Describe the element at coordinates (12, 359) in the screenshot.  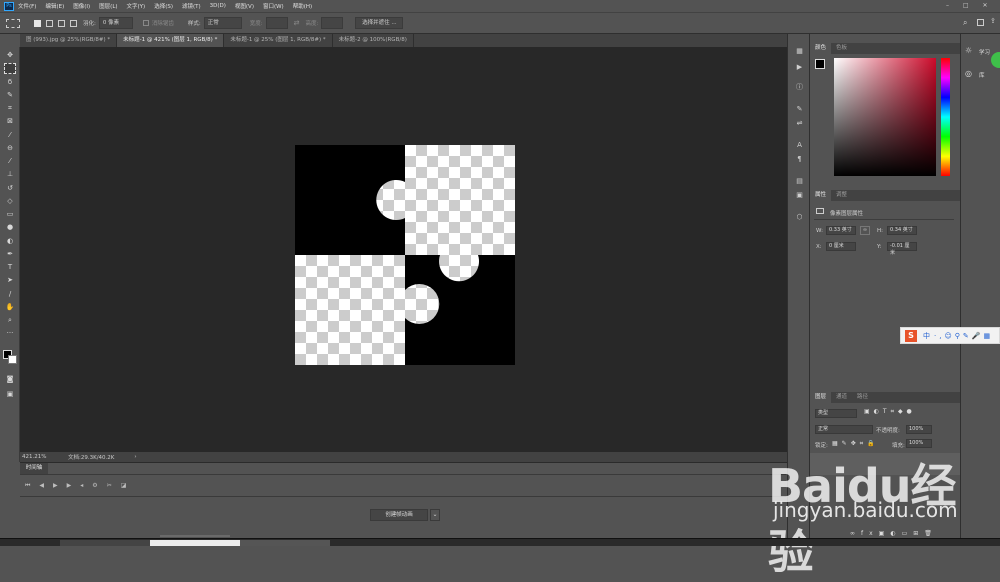
I see `background-color-swatch` at that location.